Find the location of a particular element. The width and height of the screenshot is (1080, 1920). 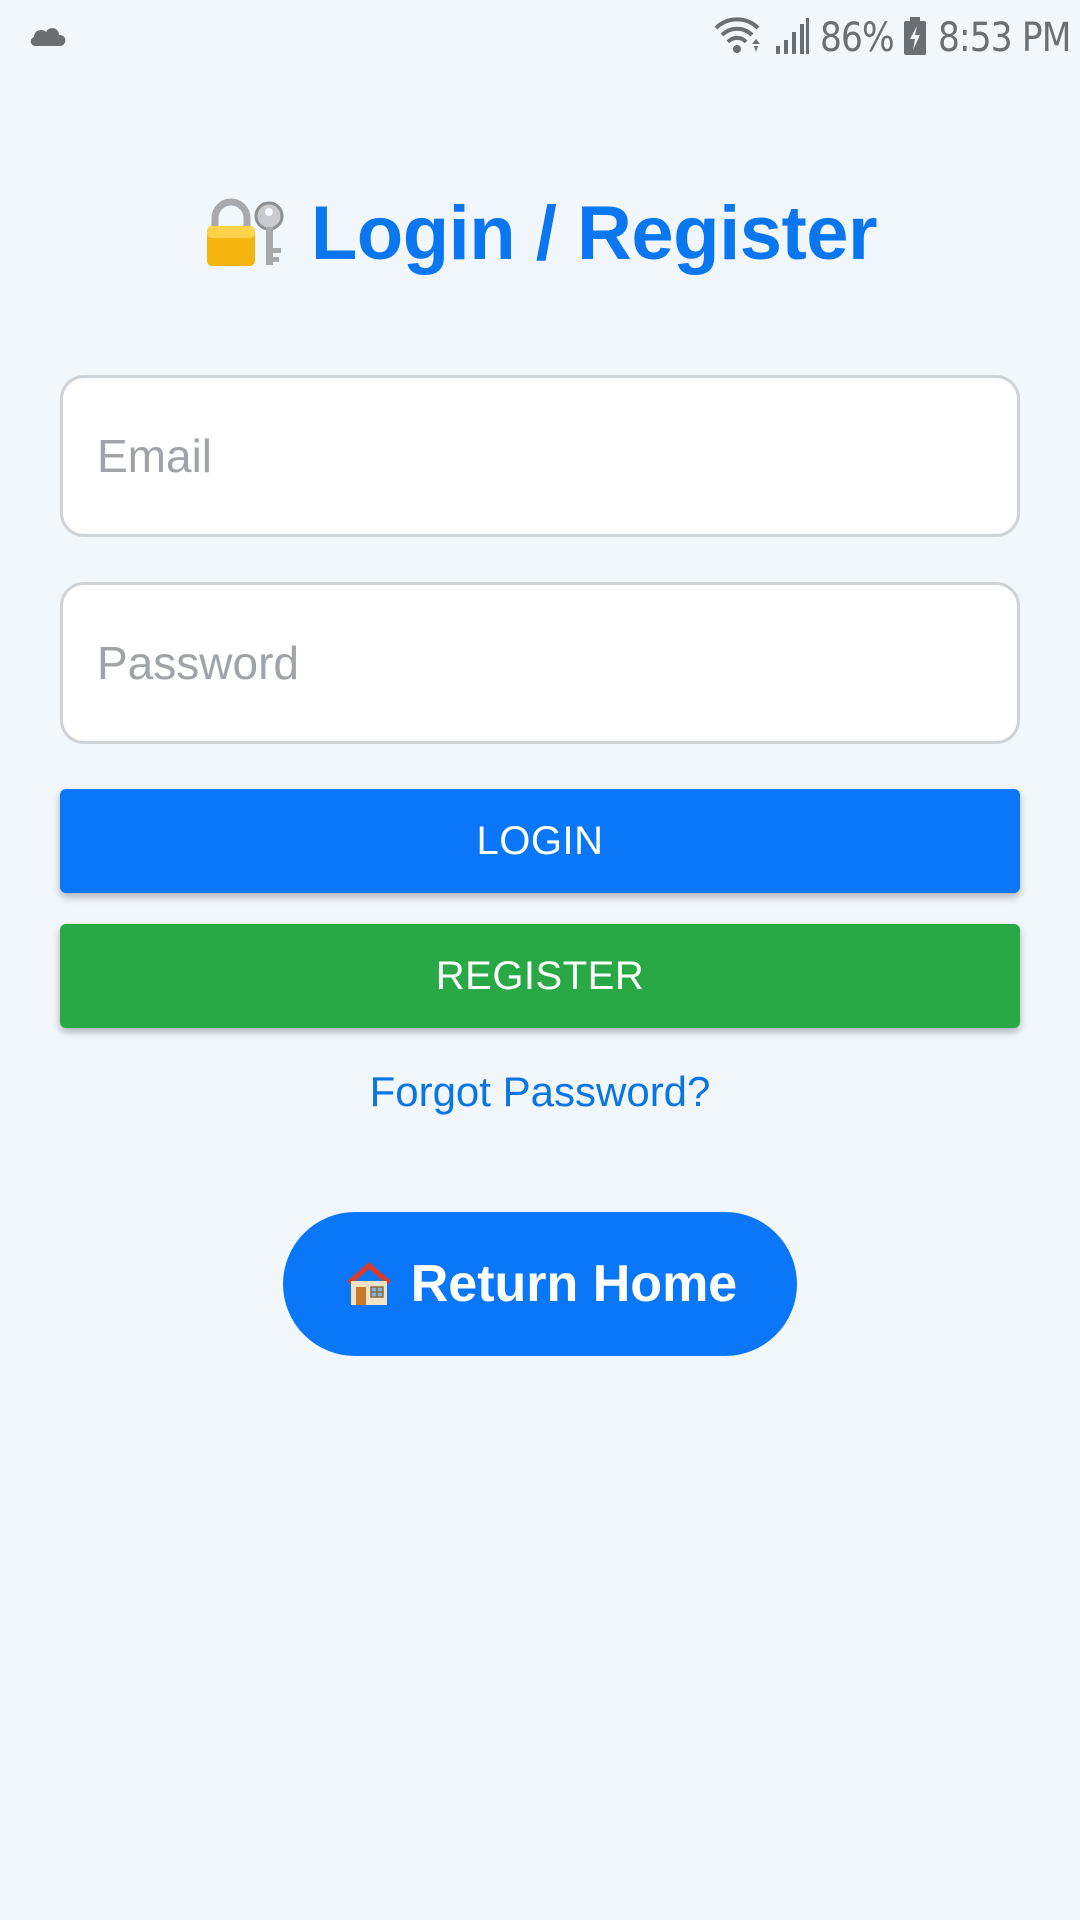

signal-icon is located at coordinates (792, 38).